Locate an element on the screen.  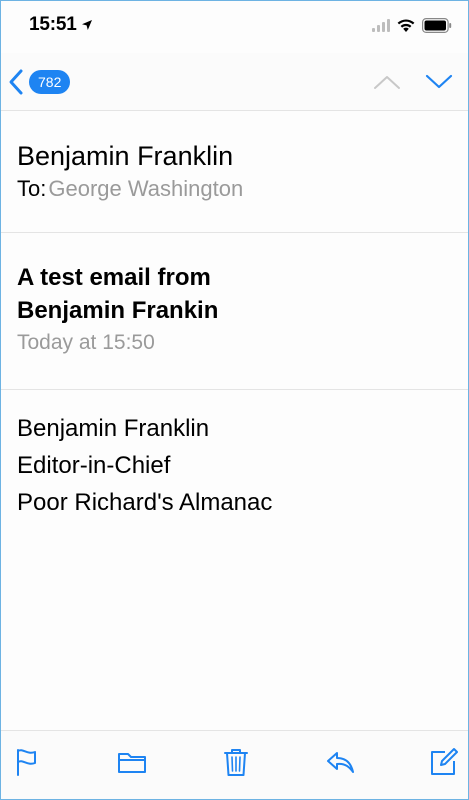
message-navigation is located at coordinates (413, 82).